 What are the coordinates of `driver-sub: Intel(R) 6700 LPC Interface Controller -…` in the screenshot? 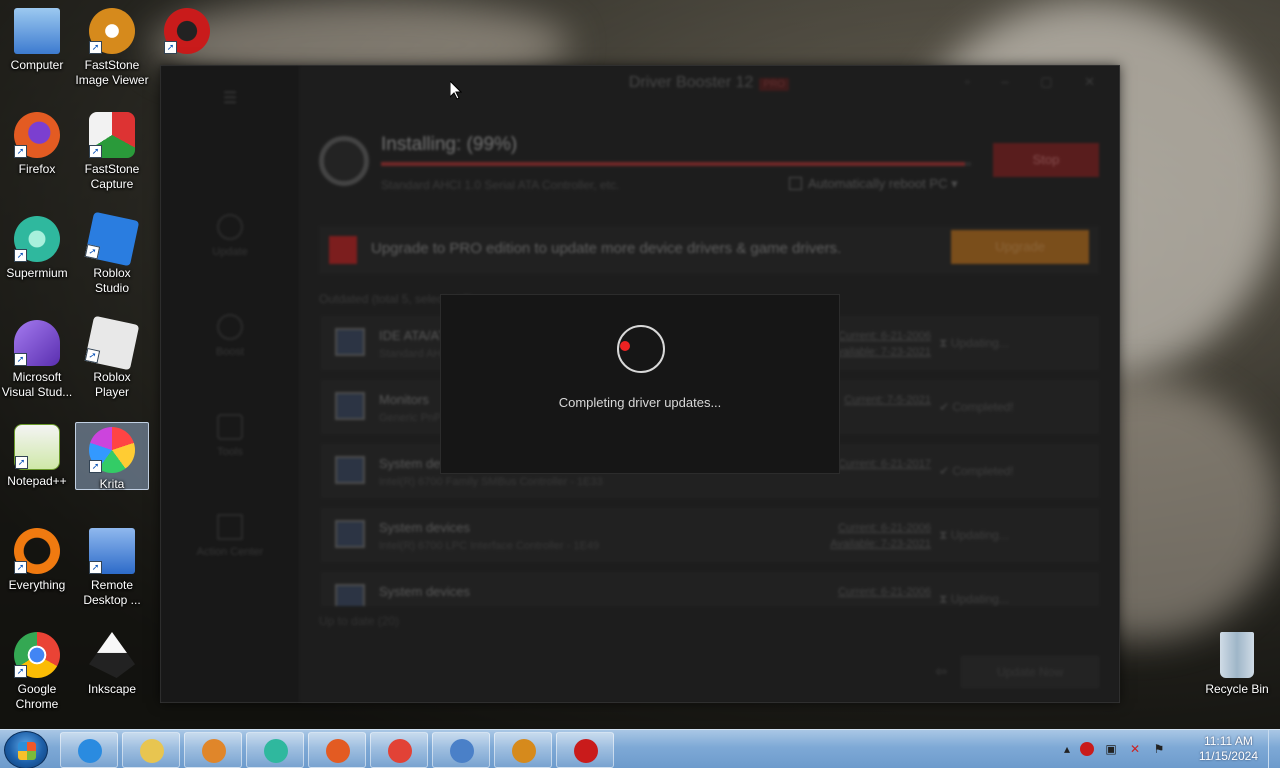 It's located at (489, 546).